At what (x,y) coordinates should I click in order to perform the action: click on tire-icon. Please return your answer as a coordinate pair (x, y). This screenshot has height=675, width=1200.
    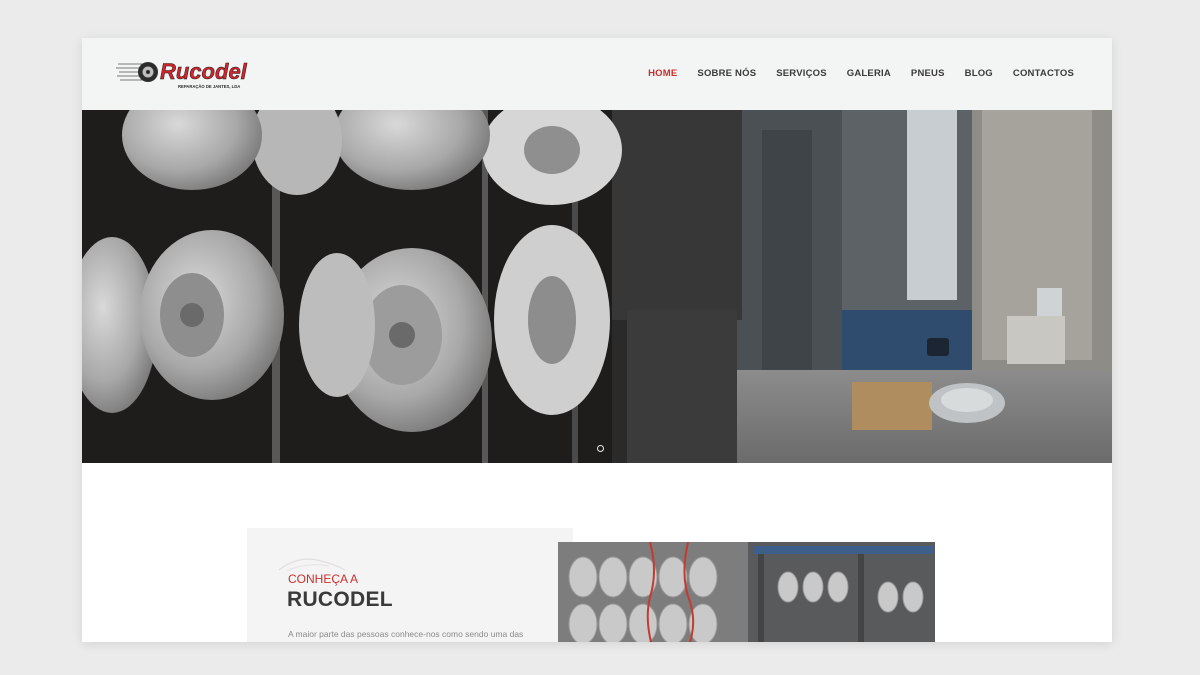
    Looking at the image, I should click on (137, 72).